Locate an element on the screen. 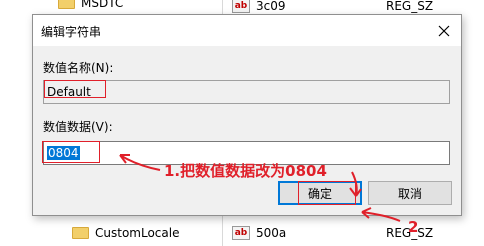 The image size is (484, 246). value-type: REG_SZ is located at coordinates (410, 6).